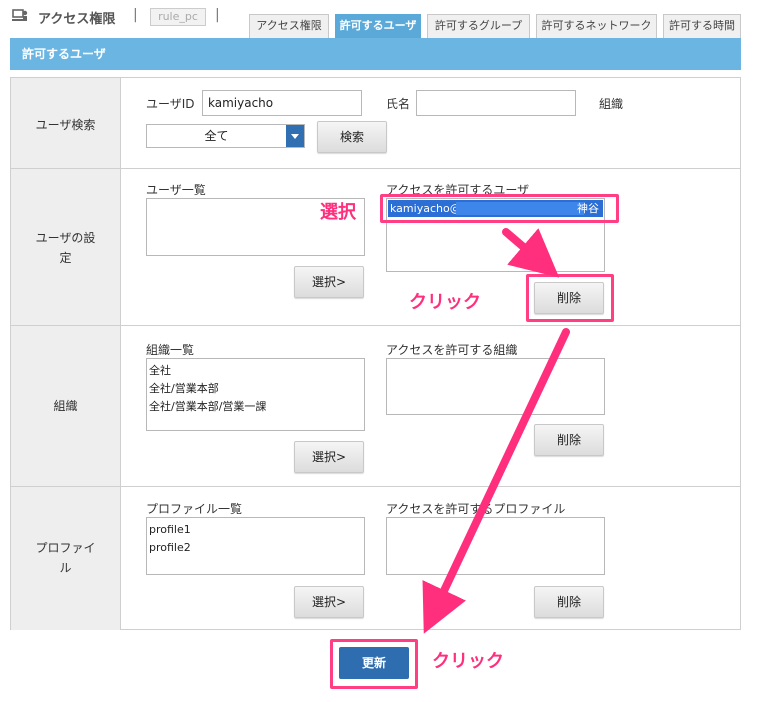 The width and height of the screenshot is (760, 702). I want to click on annotation-click-update: クリック, so click(468, 661).